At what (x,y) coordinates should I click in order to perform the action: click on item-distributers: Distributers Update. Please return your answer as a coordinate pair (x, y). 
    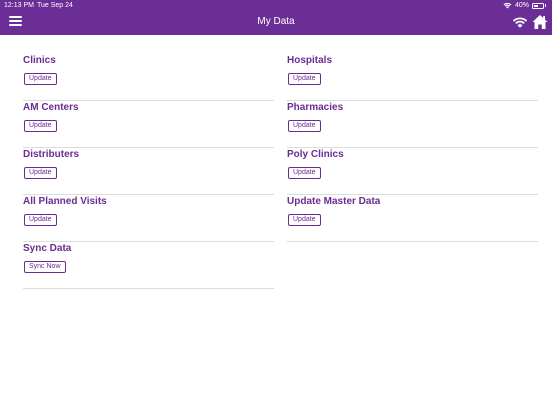
    Looking at the image, I should click on (148, 171).